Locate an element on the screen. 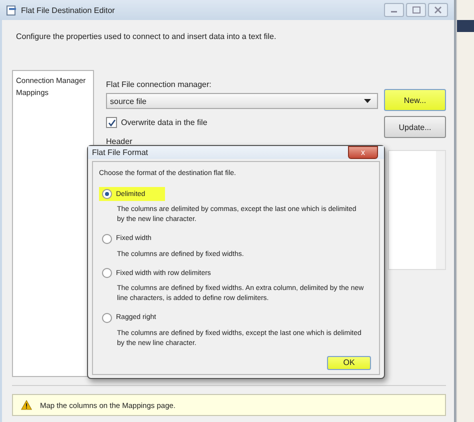  header-label: Header is located at coordinates (120, 141).